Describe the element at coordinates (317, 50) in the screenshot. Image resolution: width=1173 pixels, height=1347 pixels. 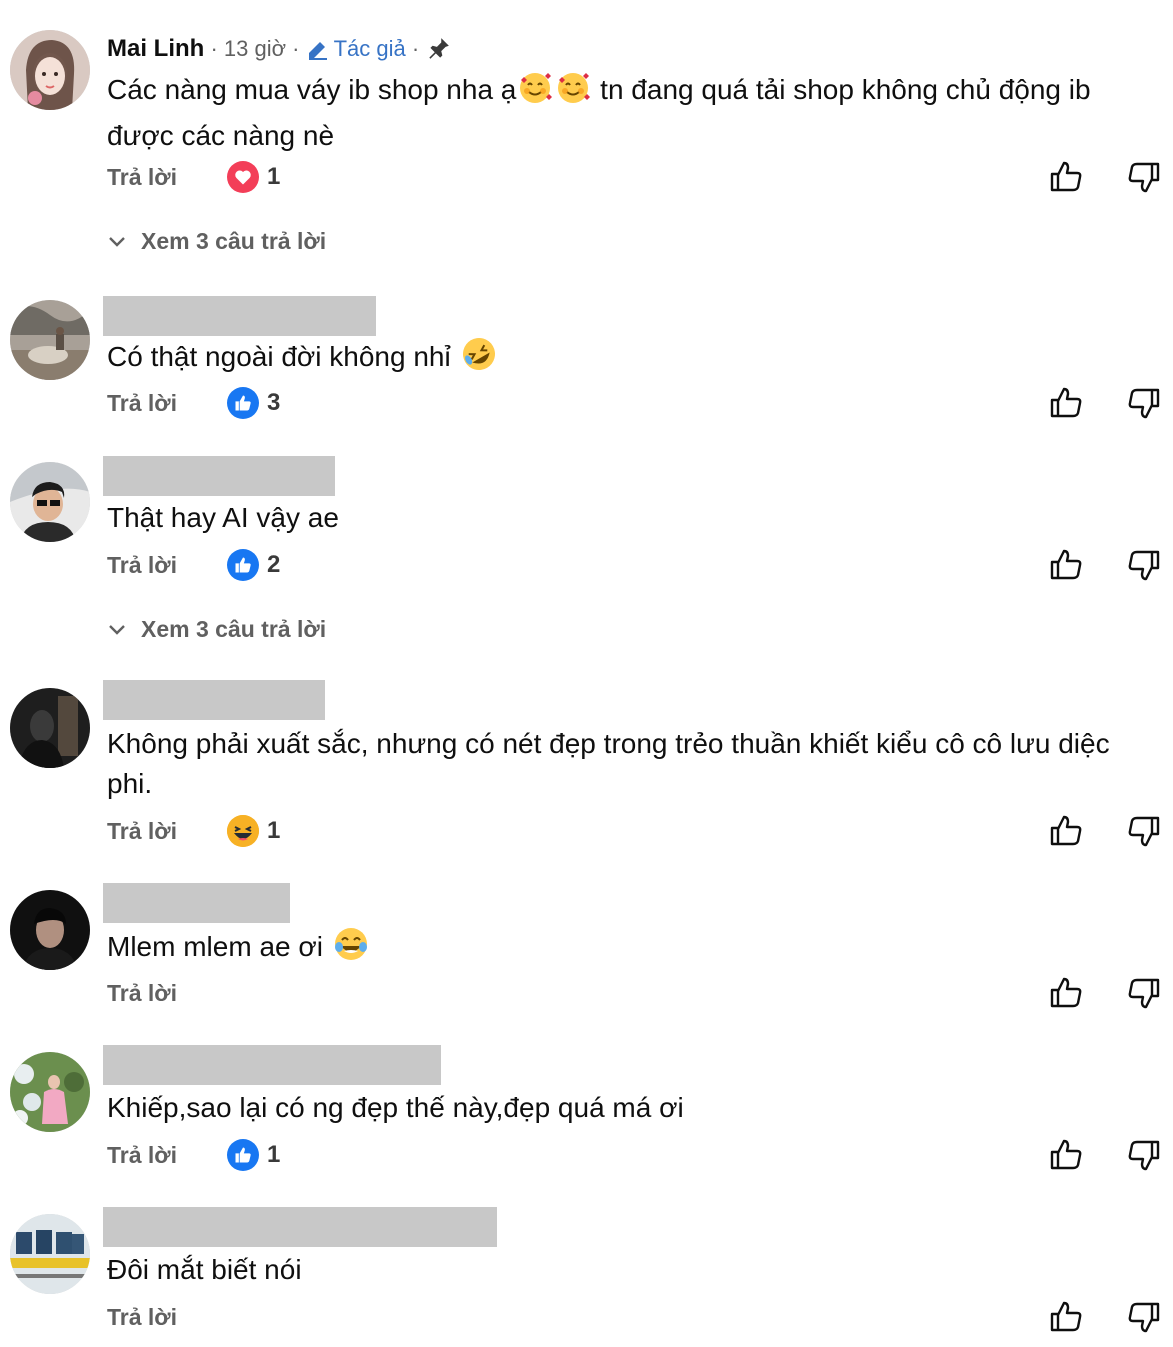
I see `pencil-icon` at that location.